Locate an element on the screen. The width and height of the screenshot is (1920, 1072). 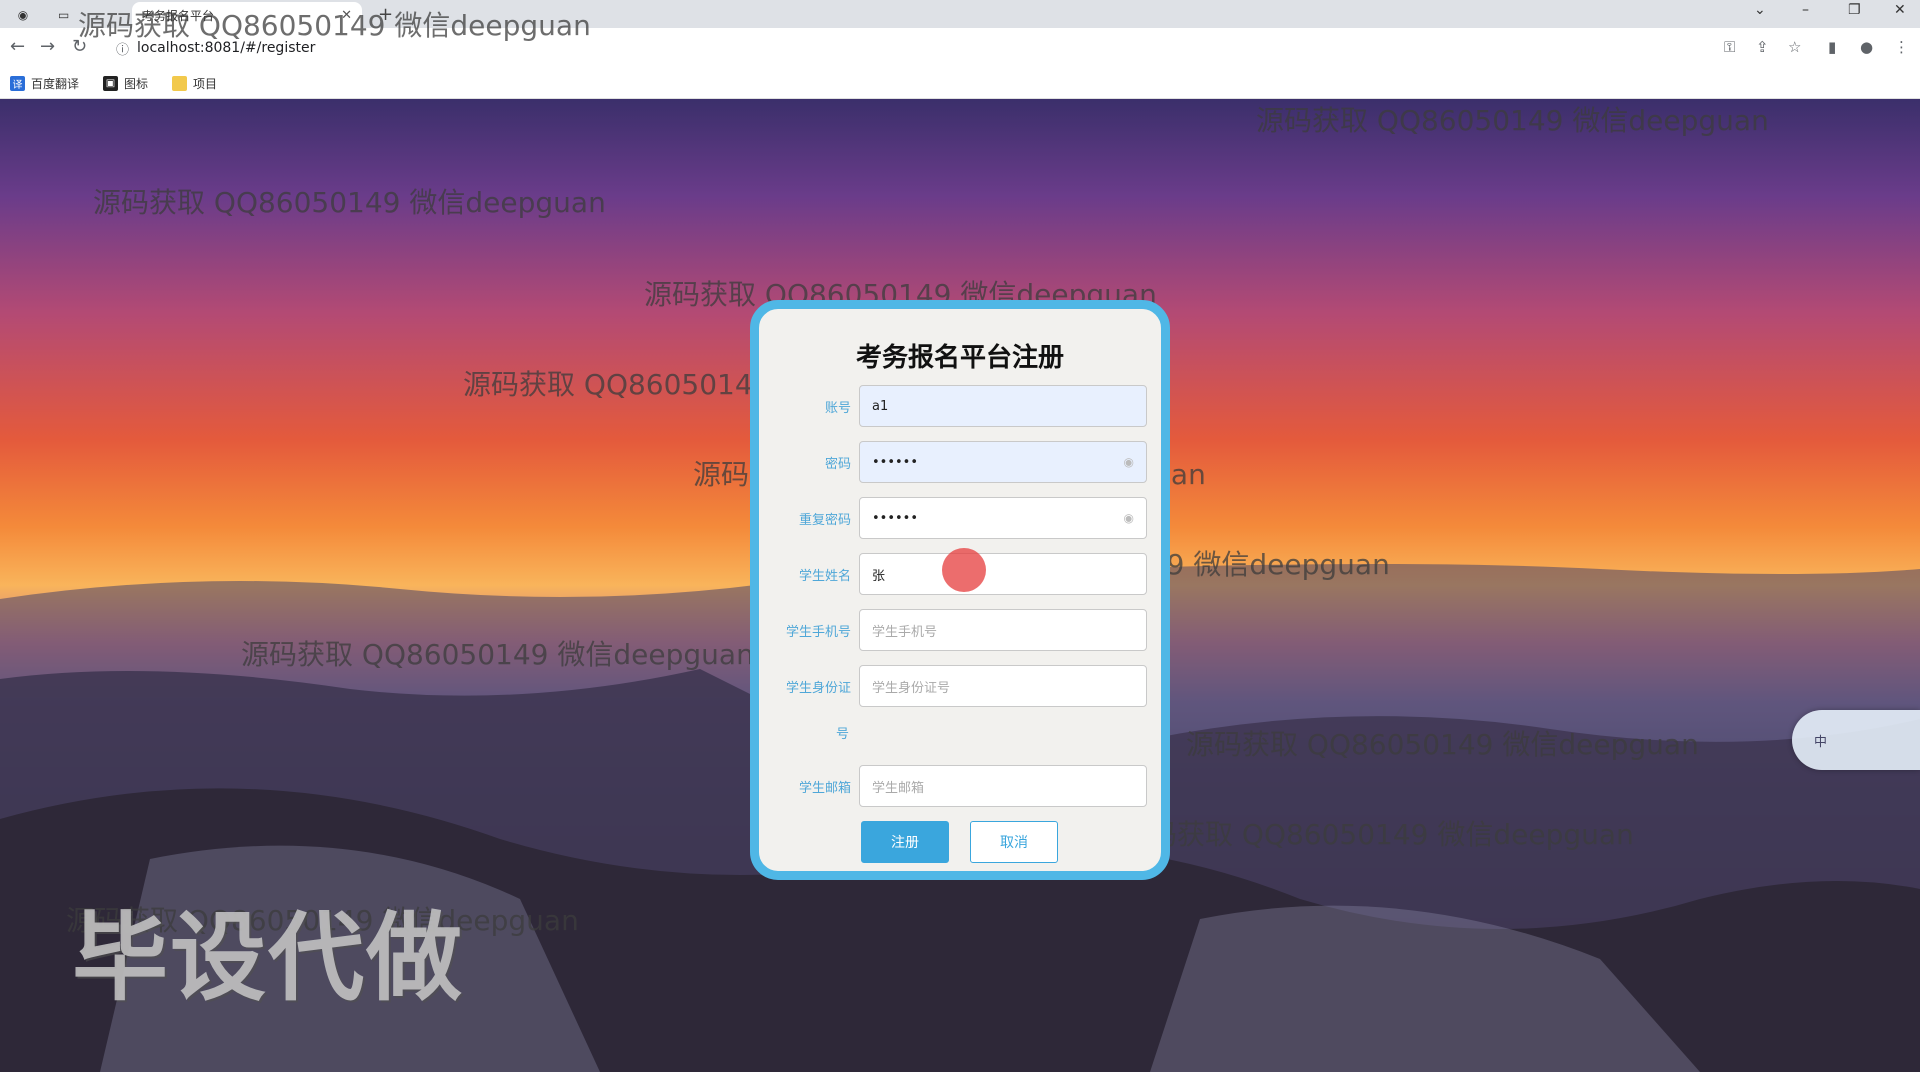
folder-icon is located at coordinates (180, 83).